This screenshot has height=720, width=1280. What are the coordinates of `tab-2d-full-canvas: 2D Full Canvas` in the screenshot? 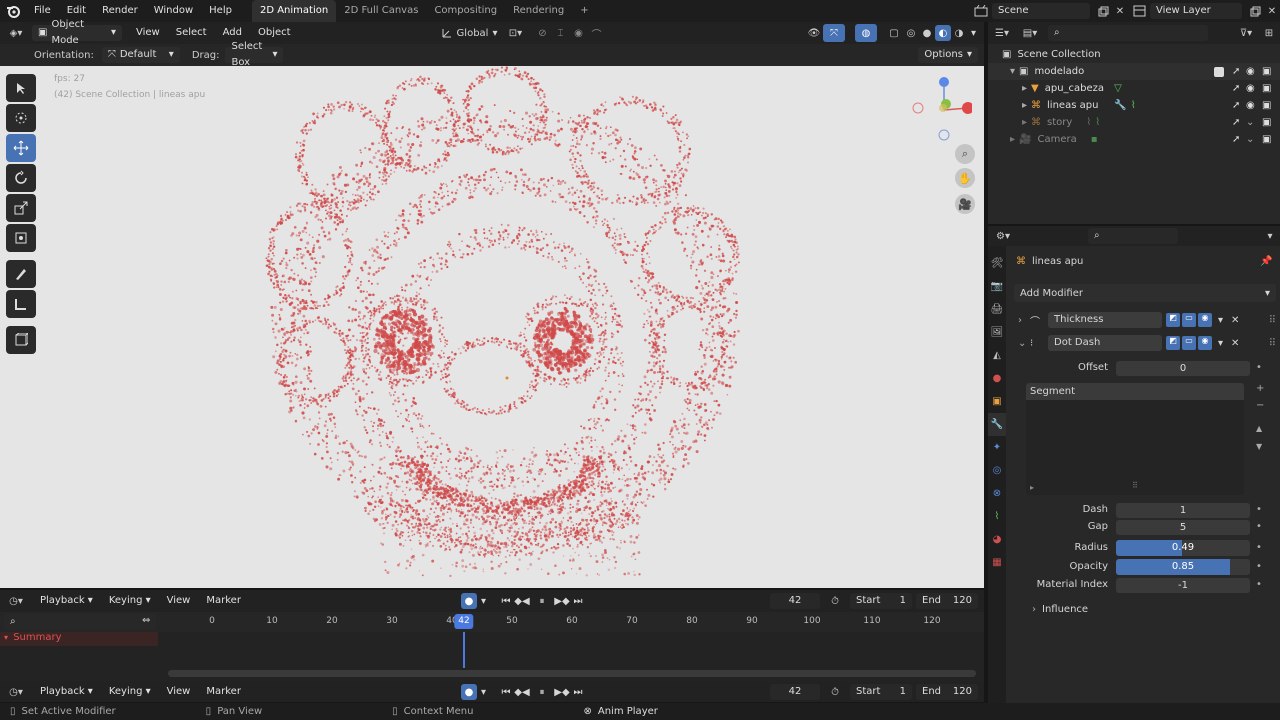 It's located at (381, 11).